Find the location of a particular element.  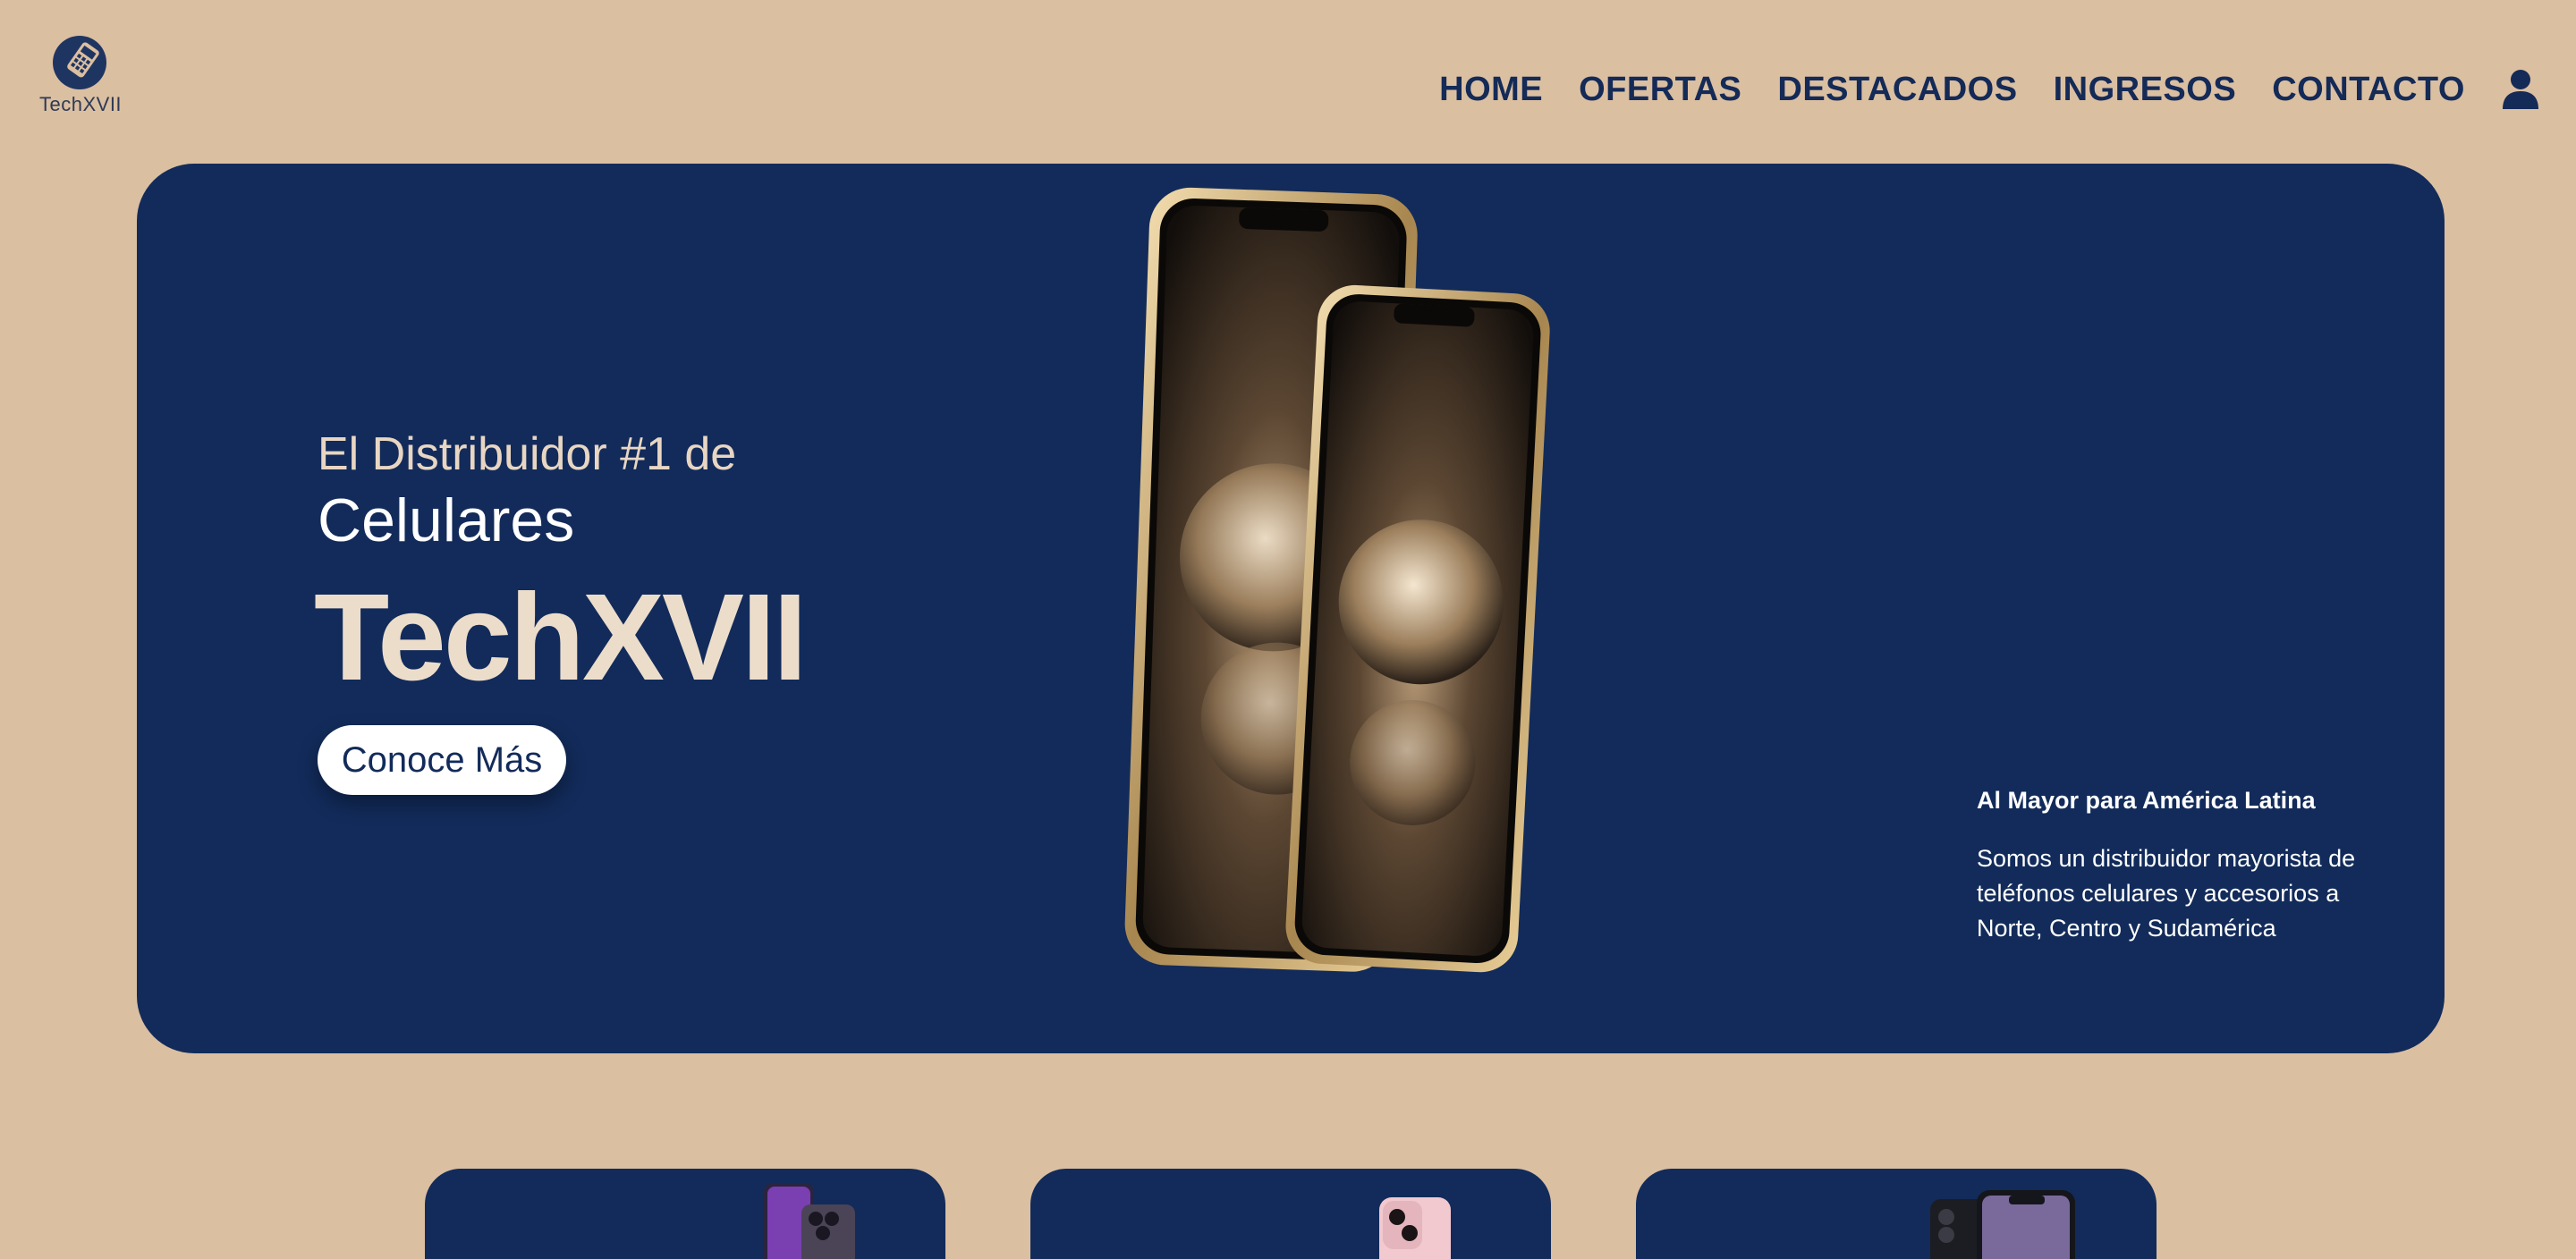

nav-contacto: CONTACTO is located at coordinates (2368, 89).